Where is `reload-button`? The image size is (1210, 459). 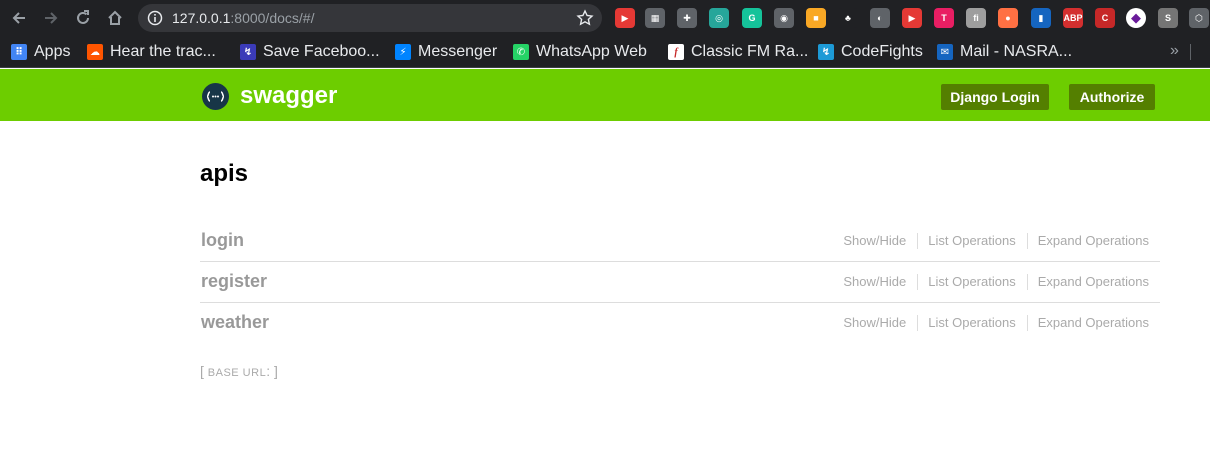 reload-button is located at coordinates (83, 18).